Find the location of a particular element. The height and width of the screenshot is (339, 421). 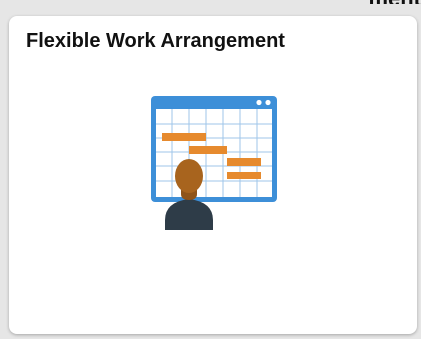

cutoff-heading-text: ment is located at coordinates (385, 2).